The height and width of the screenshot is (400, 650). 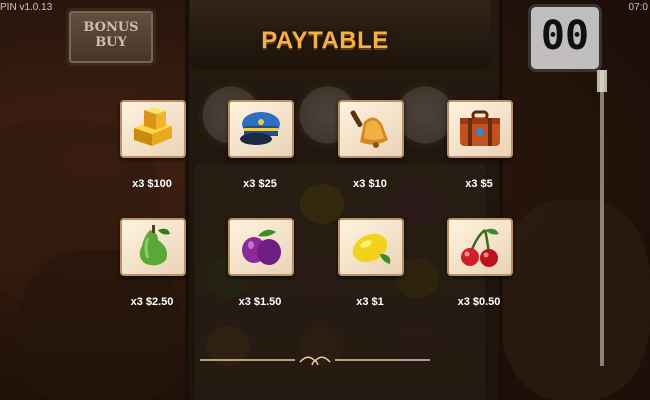 I want to click on scroll-thumb, so click(x=602, y=81).